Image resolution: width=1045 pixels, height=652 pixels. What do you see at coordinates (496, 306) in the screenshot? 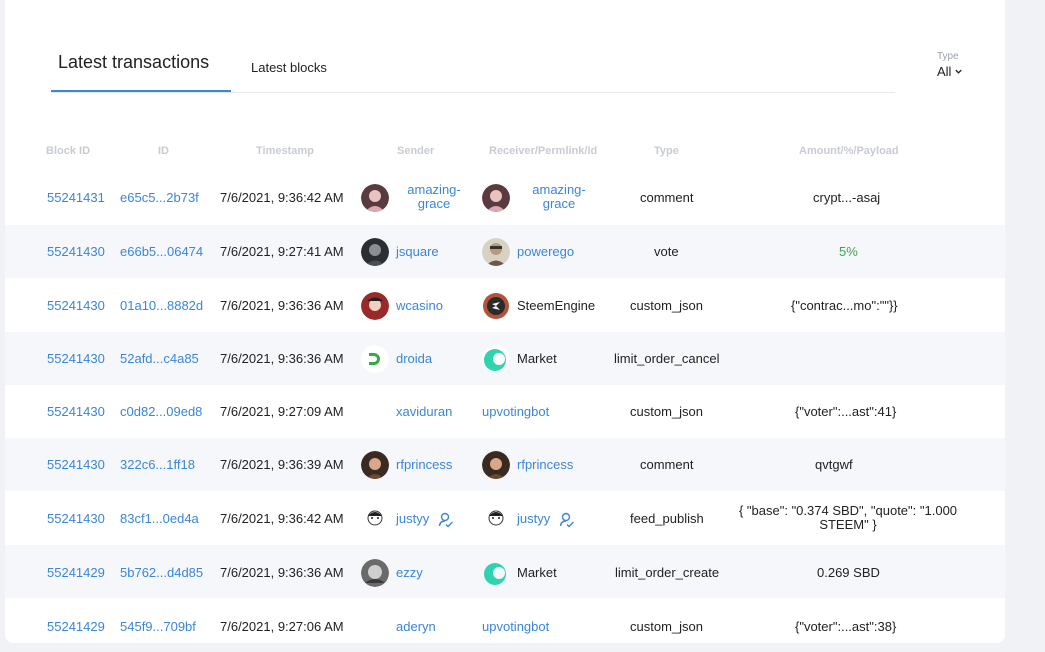
I see `steemengine-logo-icon` at bounding box center [496, 306].